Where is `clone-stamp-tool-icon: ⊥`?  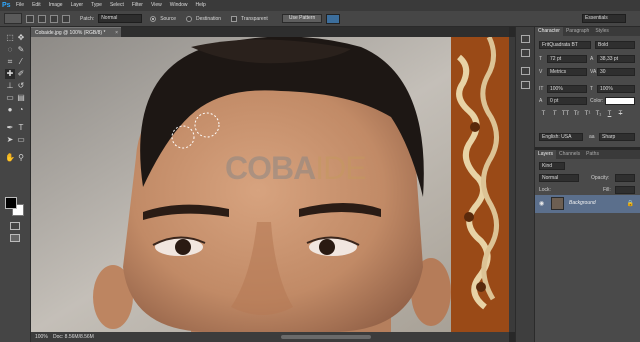
clone-stamp-tool-icon: ⊥ is located at coordinates (10, 86).